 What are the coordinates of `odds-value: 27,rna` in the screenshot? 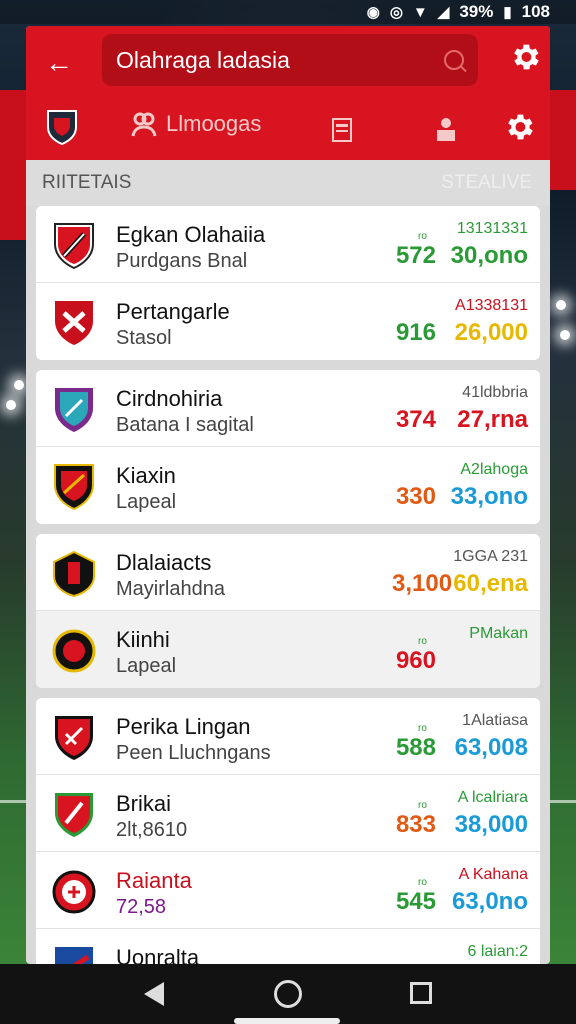 It's located at (492, 419).